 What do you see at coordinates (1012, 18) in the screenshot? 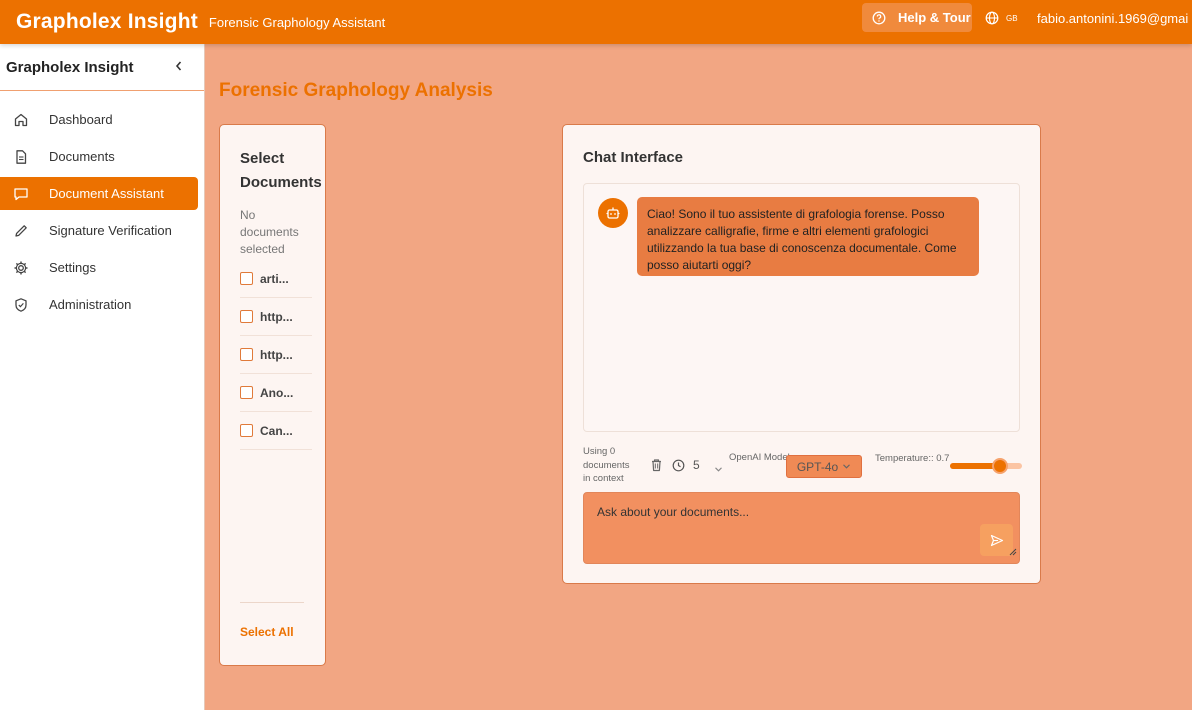
I see `language-code: GB` at bounding box center [1012, 18].